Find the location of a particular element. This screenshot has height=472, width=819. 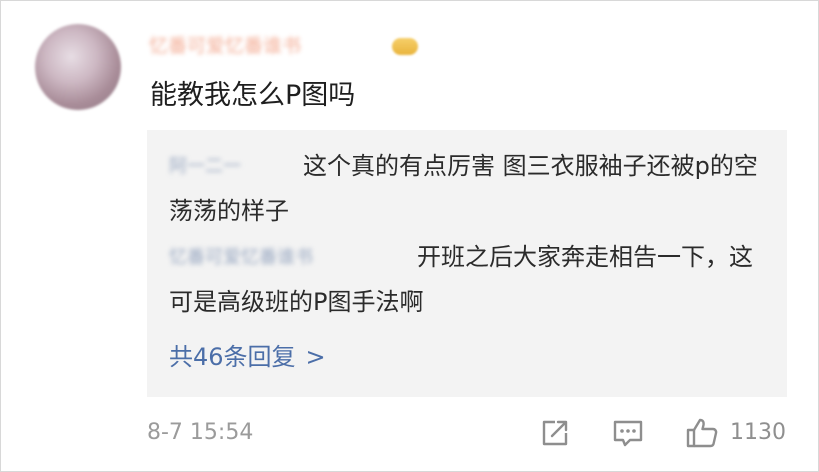

comment-button is located at coordinates (628, 433).